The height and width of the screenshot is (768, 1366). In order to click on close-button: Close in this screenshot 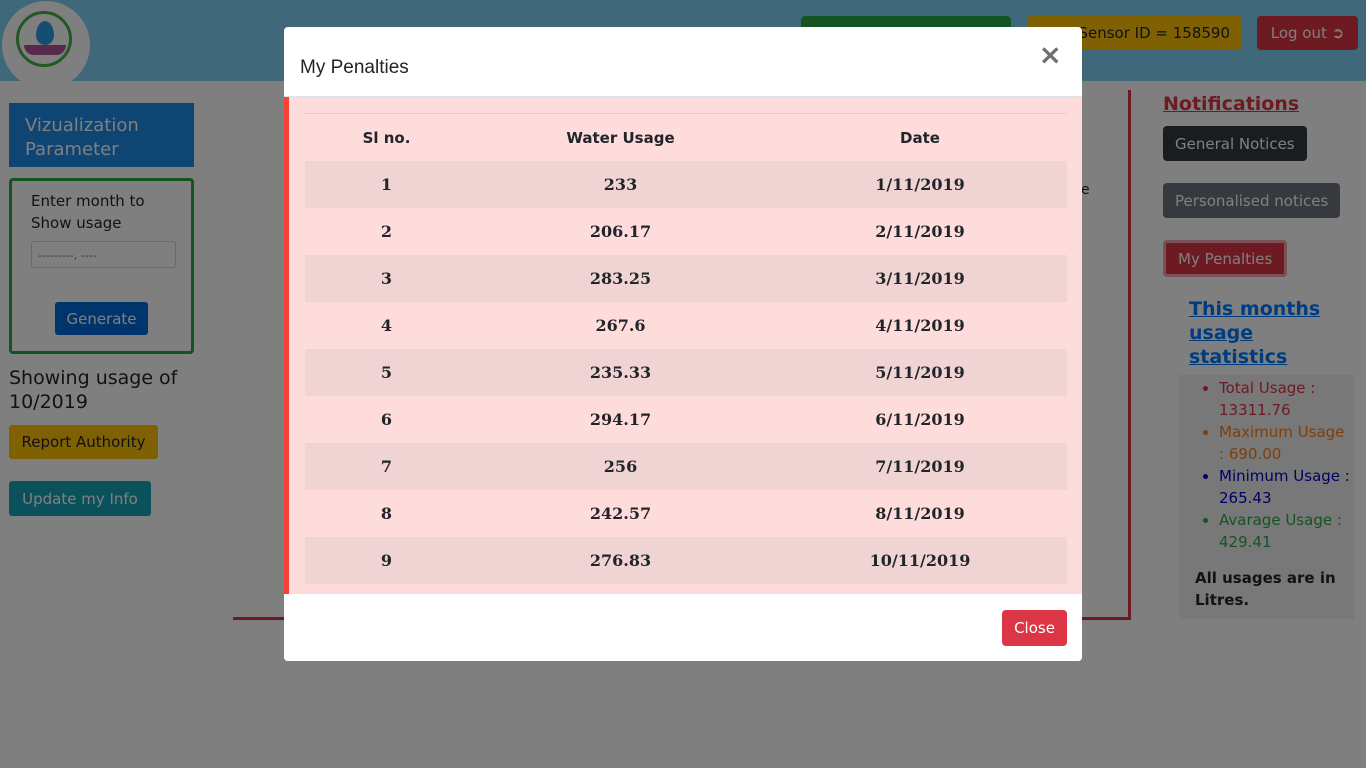, I will do `click(1034, 628)`.